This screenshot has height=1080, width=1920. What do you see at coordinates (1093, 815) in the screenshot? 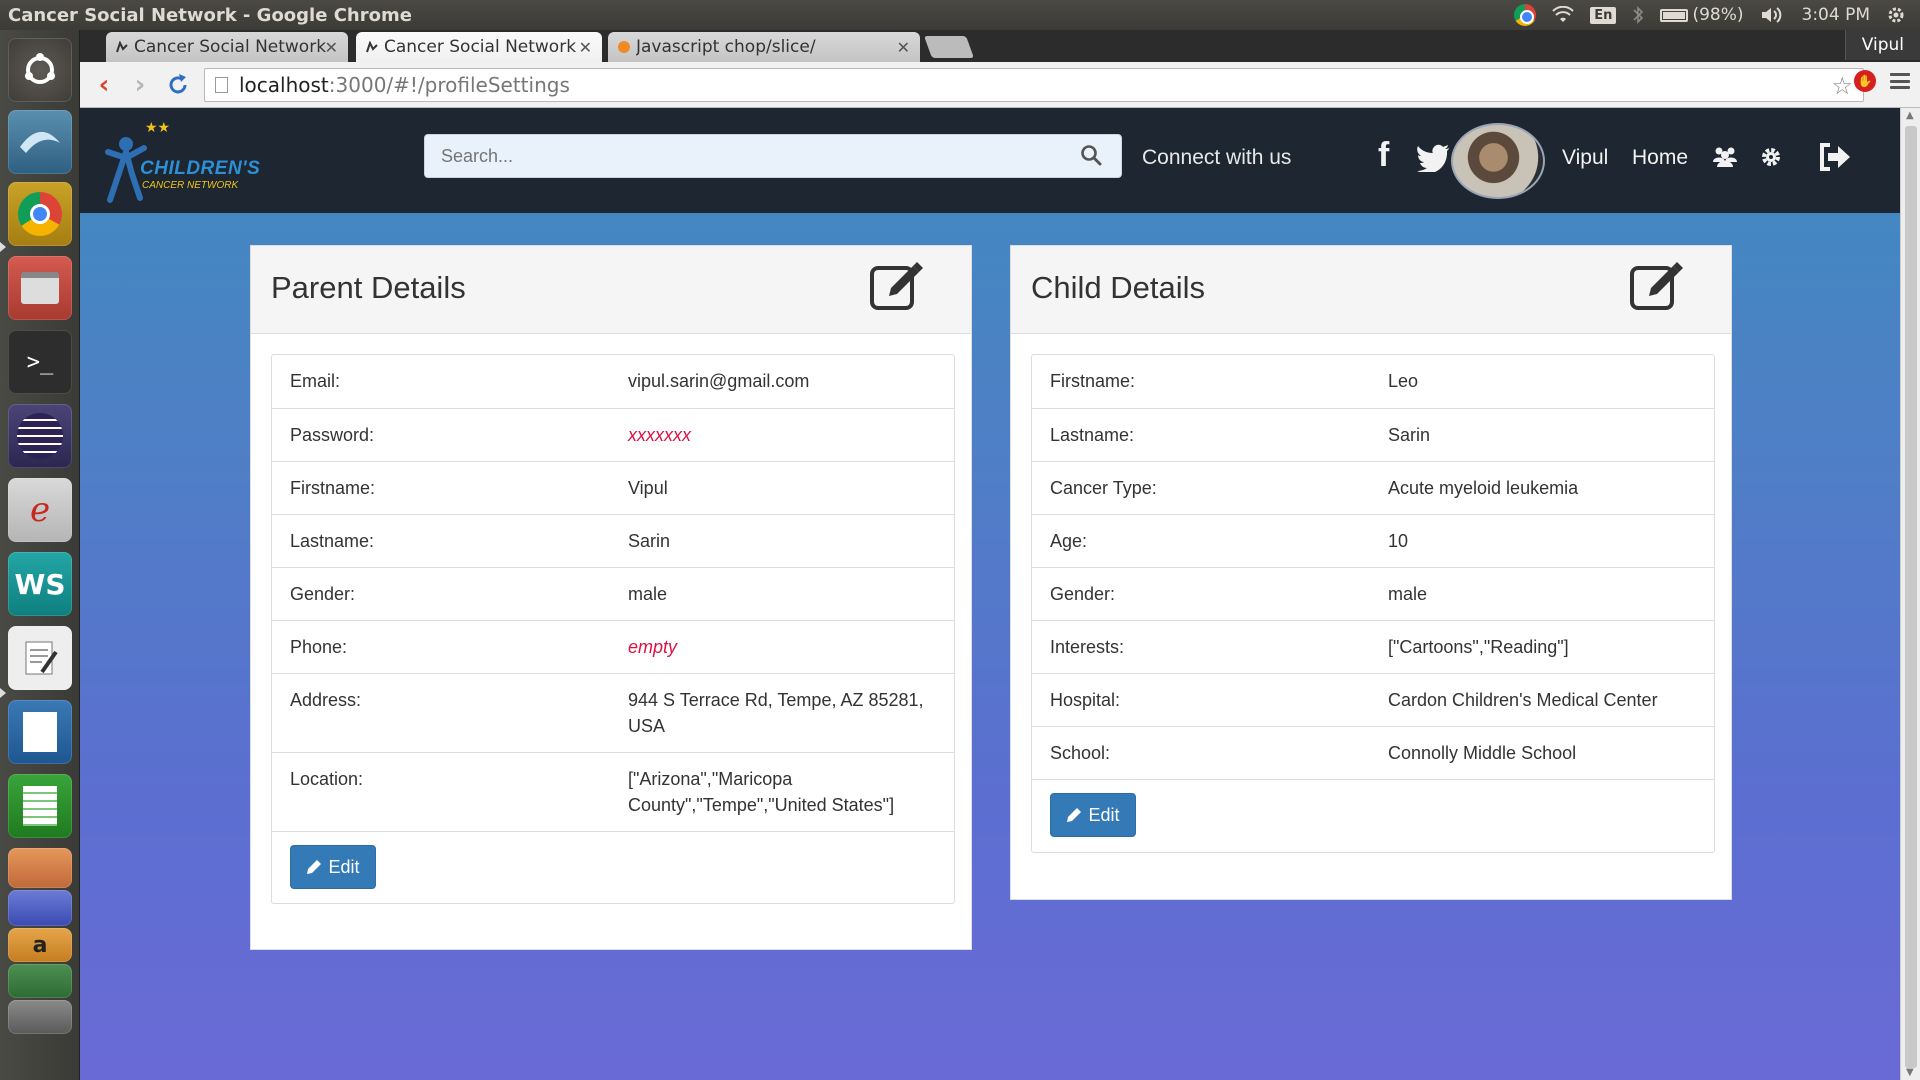
I see `child-edit-button: Edit` at bounding box center [1093, 815].